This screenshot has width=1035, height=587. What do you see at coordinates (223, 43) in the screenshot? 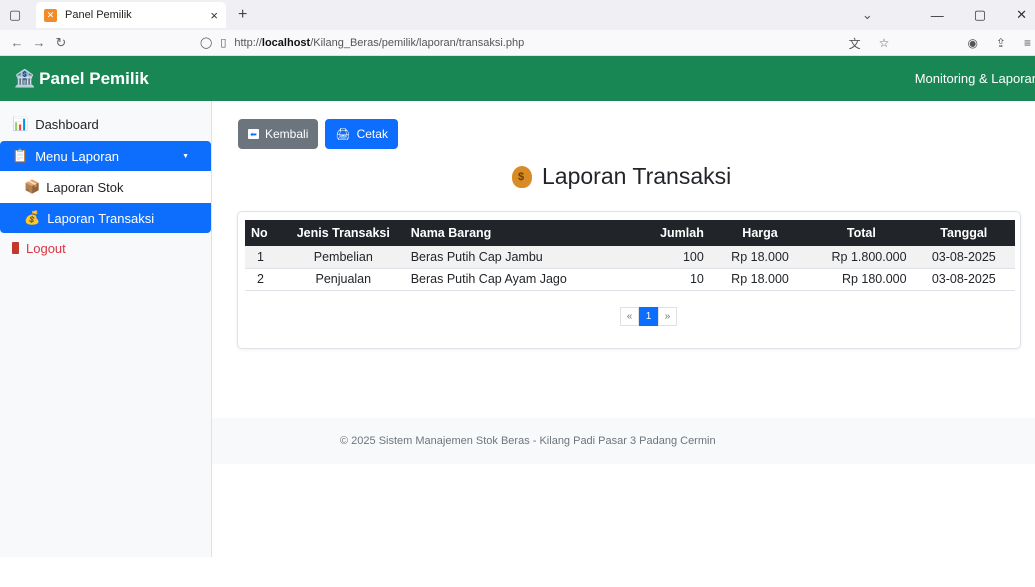
I see `page-icon: ▯` at bounding box center [223, 43].